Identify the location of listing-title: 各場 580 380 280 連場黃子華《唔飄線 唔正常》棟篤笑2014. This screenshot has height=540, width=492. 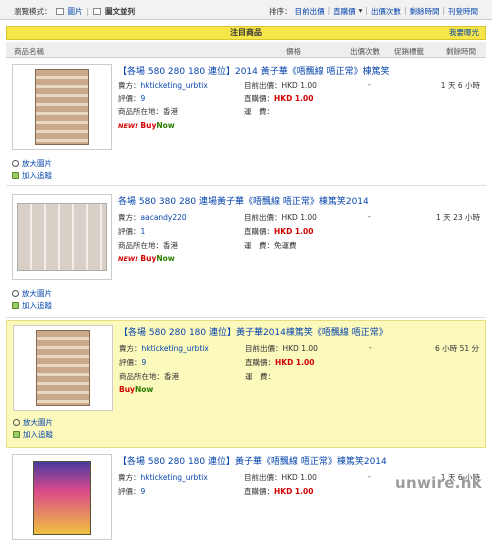
(243, 200).